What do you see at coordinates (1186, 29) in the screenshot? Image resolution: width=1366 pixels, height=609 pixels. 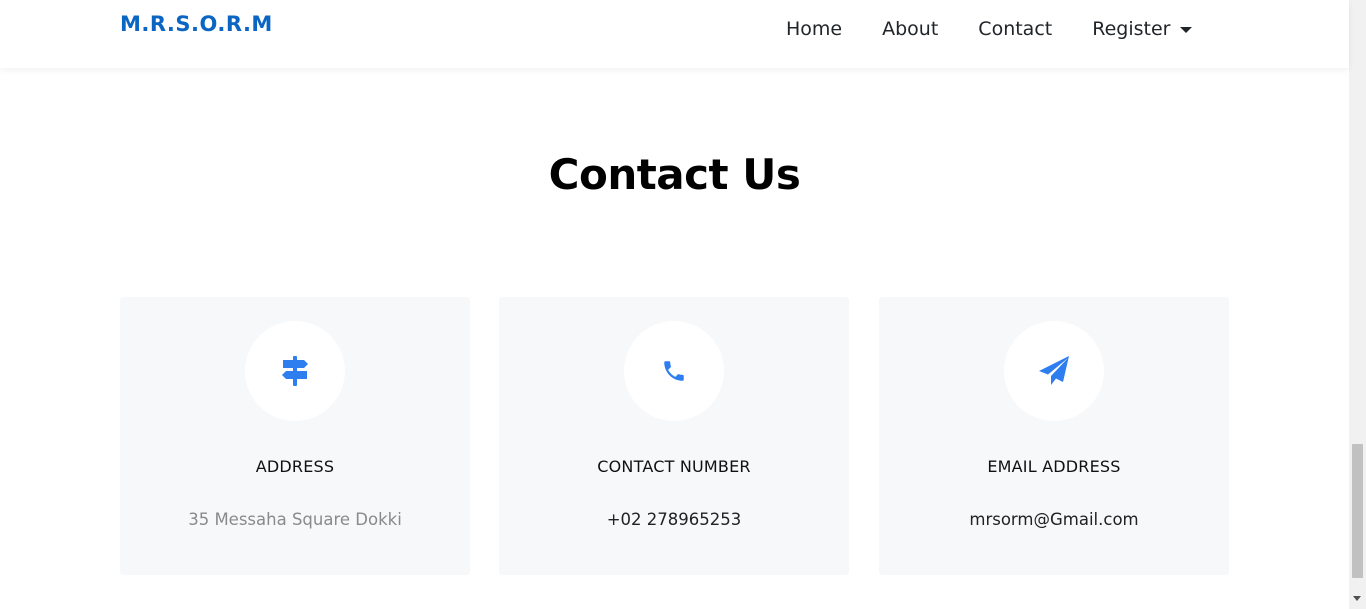 I see `caret-down-icon` at bounding box center [1186, 29].